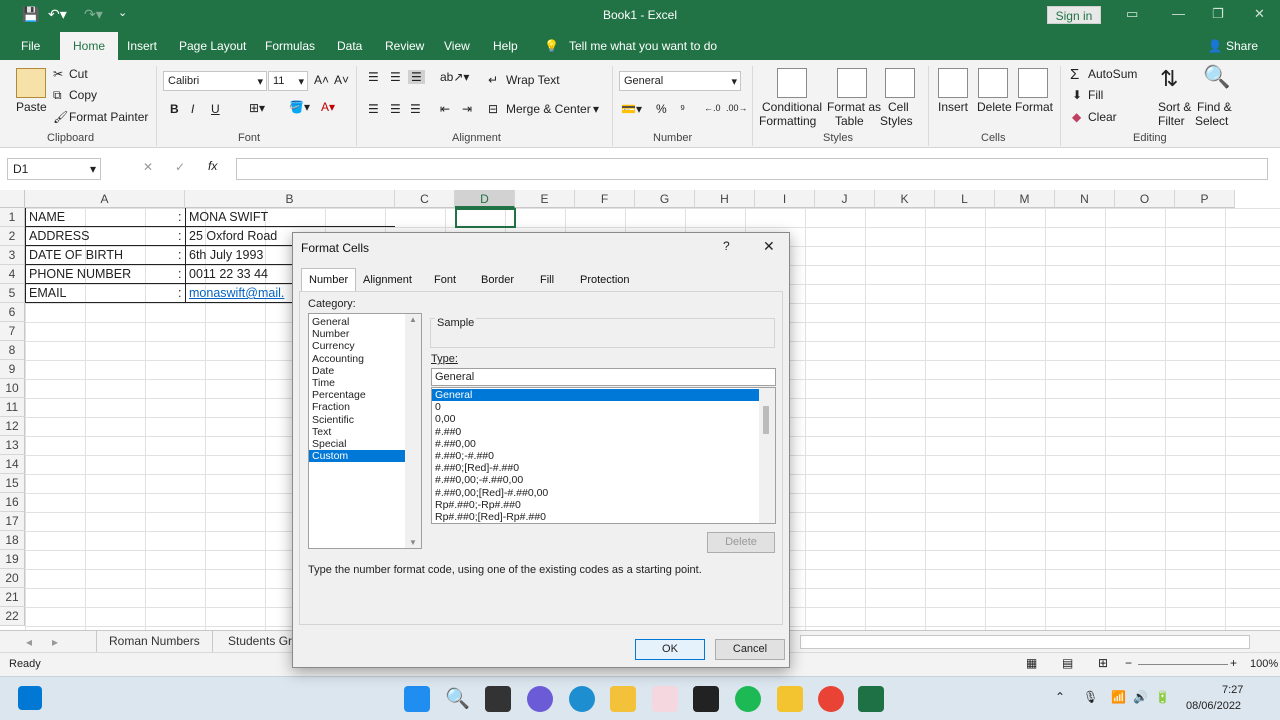 This screenshot has height=720, width=1280. I want to click on close-icon: ✕, so click(1259, 14).